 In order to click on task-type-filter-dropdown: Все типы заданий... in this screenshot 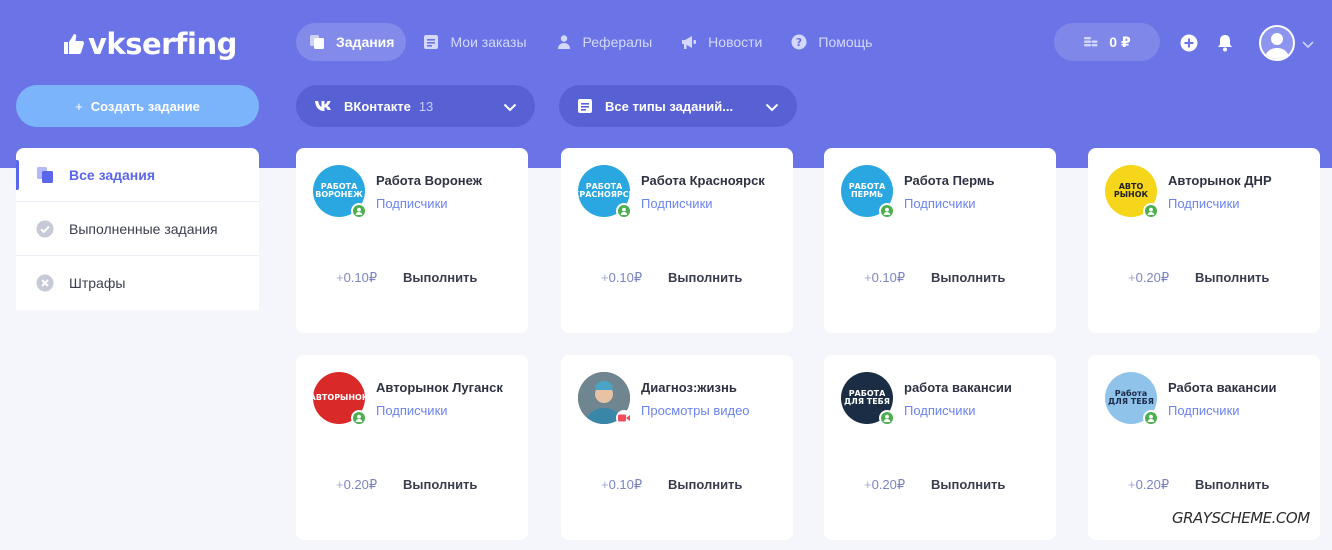, I will do `click(678, 106)`.